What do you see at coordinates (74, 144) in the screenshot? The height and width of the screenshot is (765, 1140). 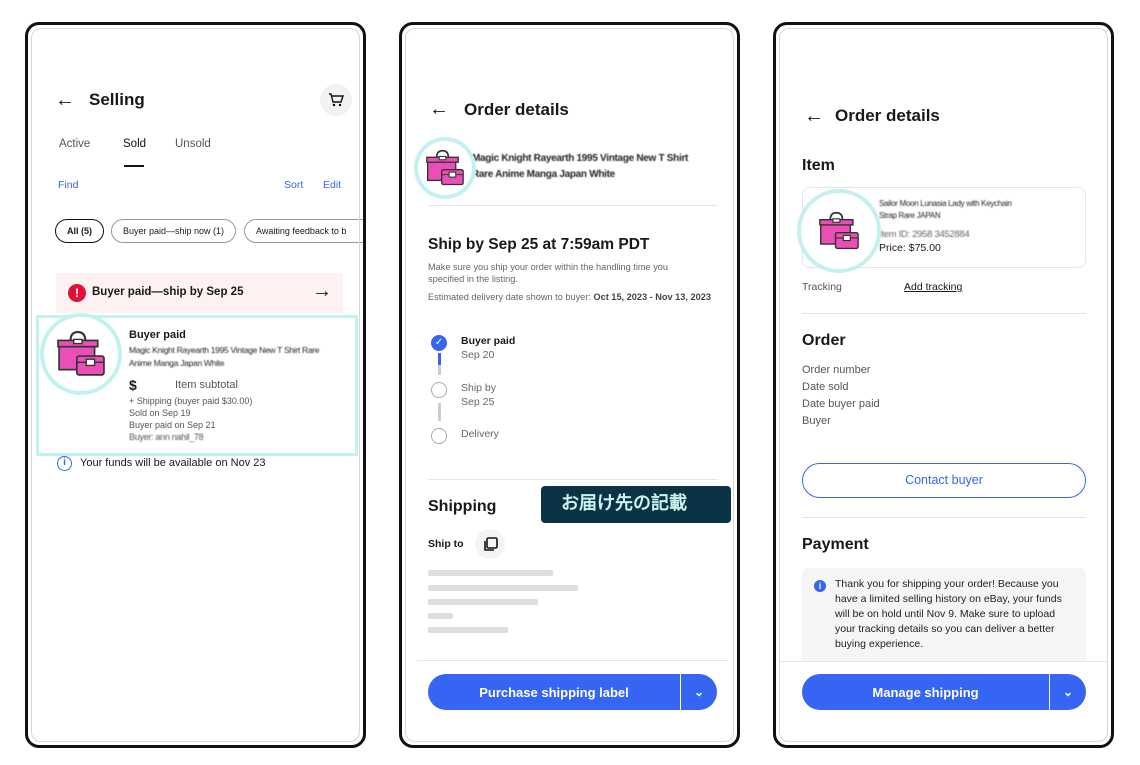 I see `tab-active: Active` at bounding box center [74, 144].